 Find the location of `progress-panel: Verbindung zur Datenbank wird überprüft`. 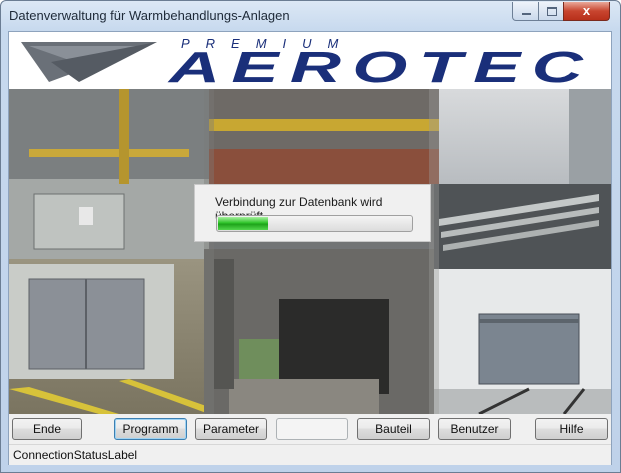

progress-panel: Verbindung zur Datenbank wird überprüft is located at coordinates (312, 213).